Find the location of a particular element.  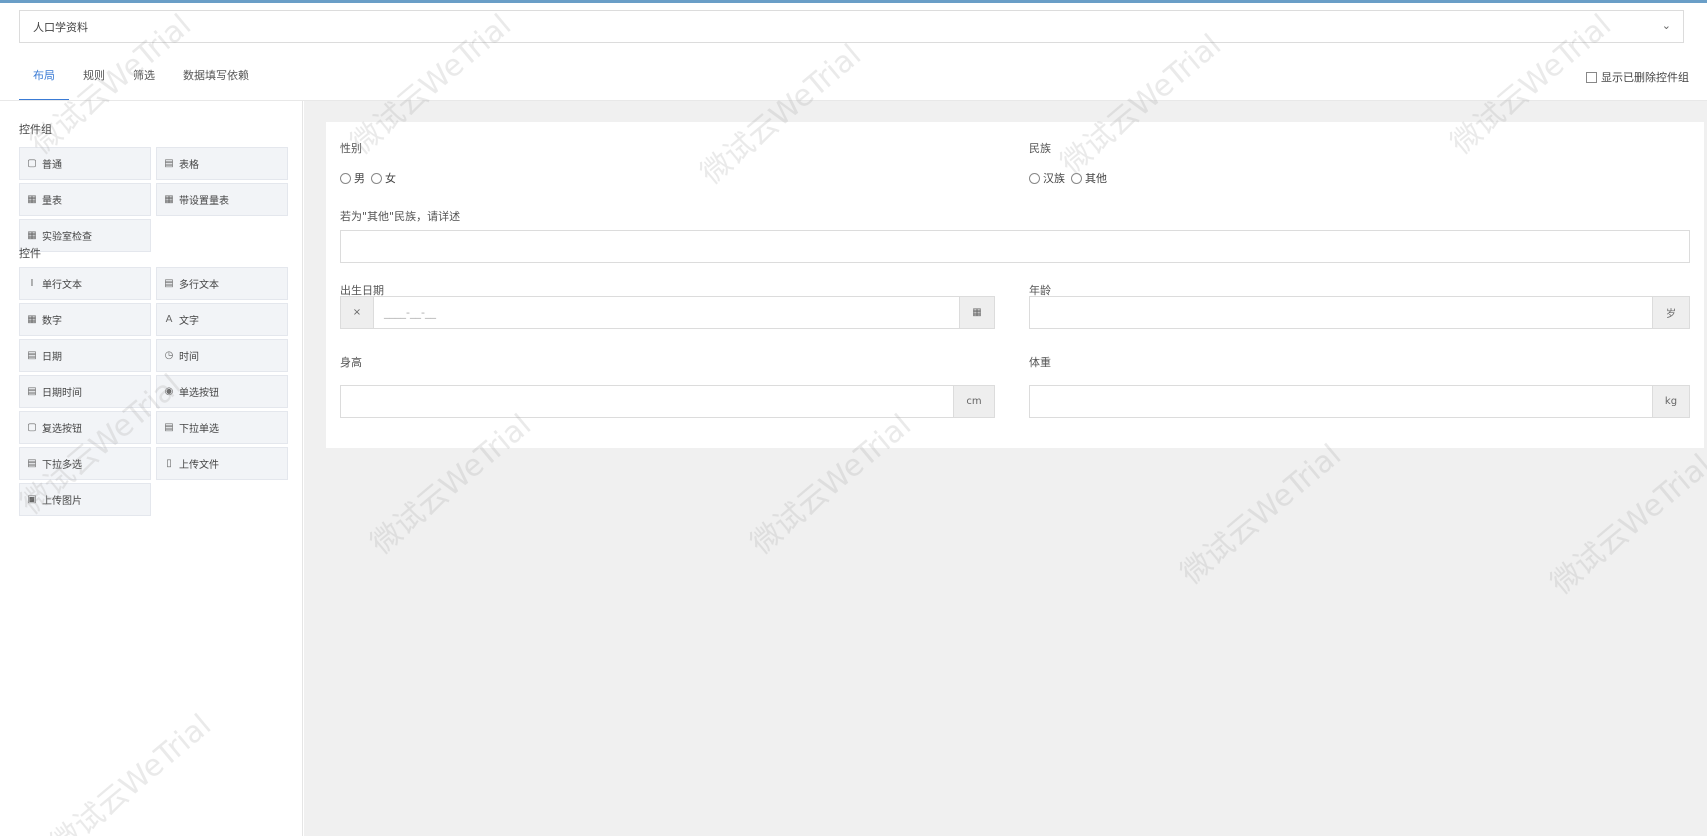

palette-item-upload-image: ▣ 上传图片 is located at coordinates (85, 499).